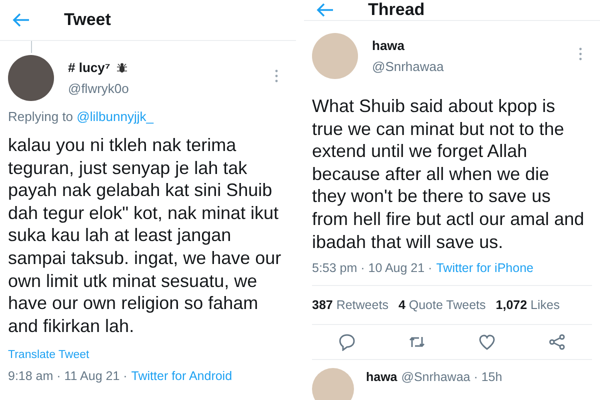  I want to click on share-icon, so click(557, 342).